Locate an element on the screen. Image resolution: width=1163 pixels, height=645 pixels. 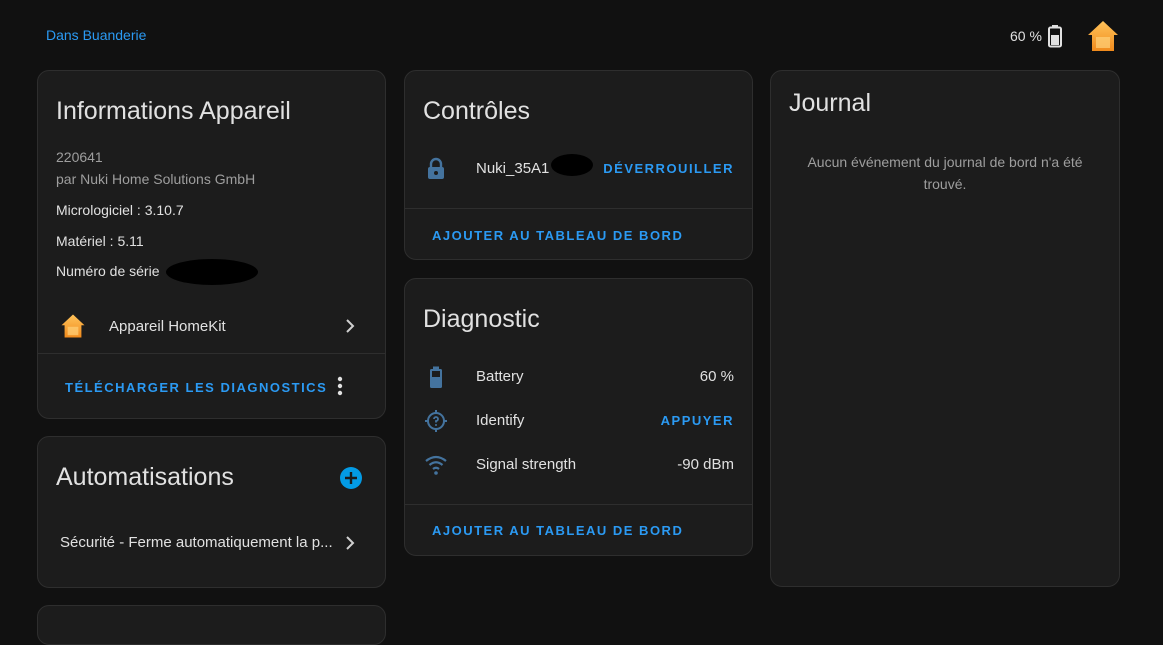
homekit-icon is located at coordinates (73, 326).